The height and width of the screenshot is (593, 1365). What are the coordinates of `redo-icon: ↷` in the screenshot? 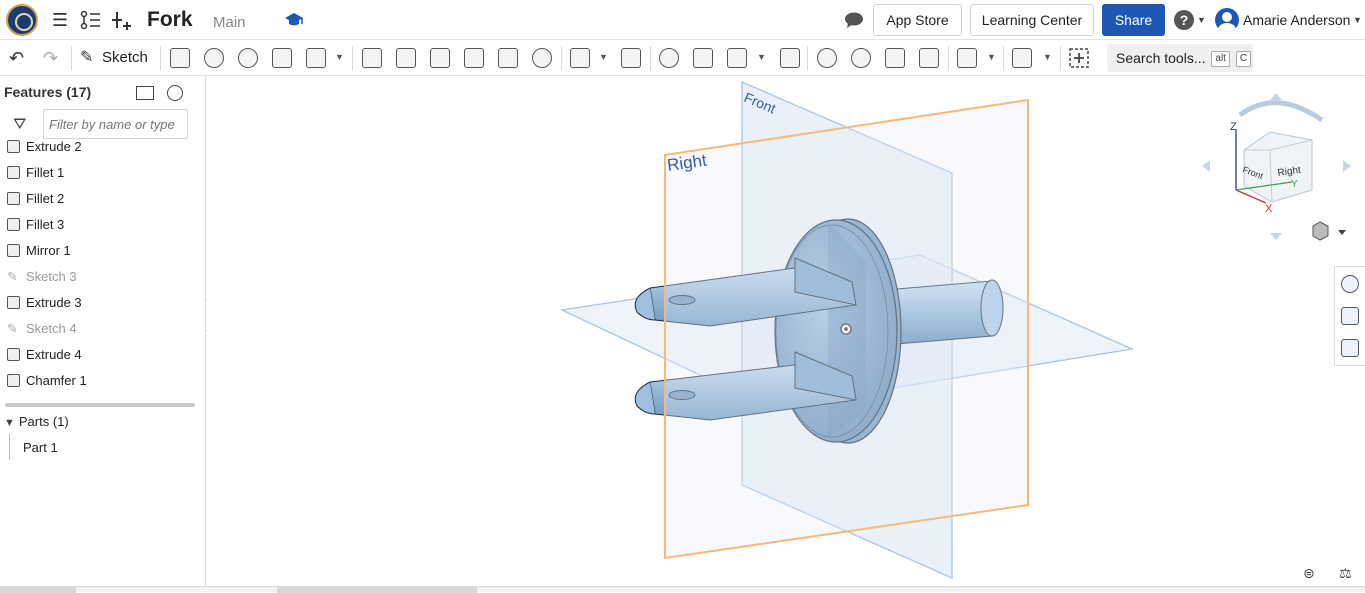 It's located at (50, 58).